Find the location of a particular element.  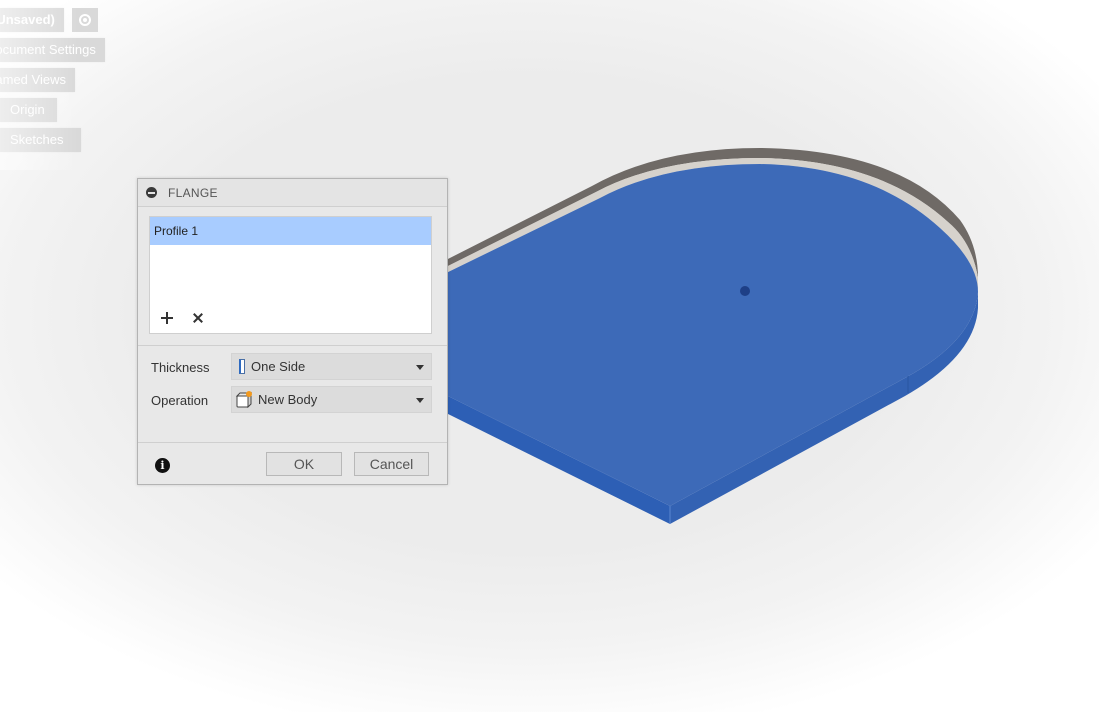

browser-item-label: Sketches is located at coordinates (37, 139).